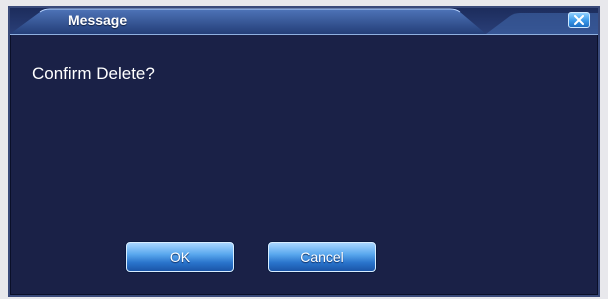 The height and width of the screenshot is (299, 608). I want to click on cancel-button: Cancel, so click(322, 257).